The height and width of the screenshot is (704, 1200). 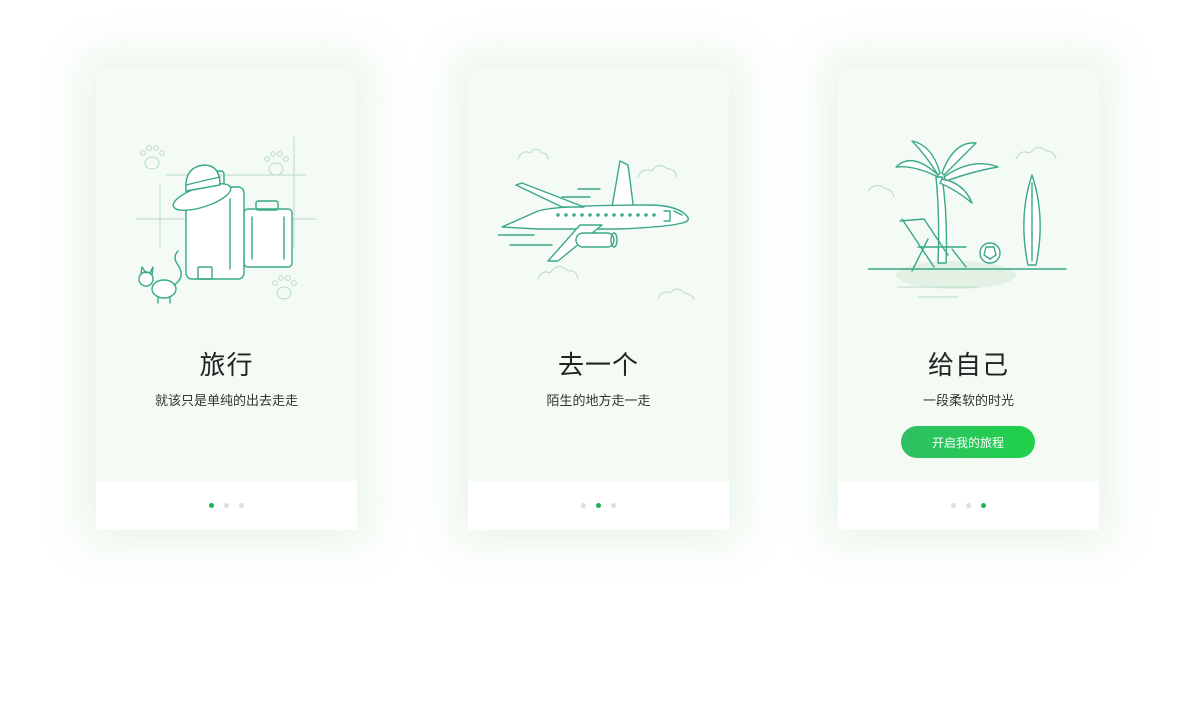 I want to click on card-subtitle: 陌生的地方走一走, so click(x=598, y=401).